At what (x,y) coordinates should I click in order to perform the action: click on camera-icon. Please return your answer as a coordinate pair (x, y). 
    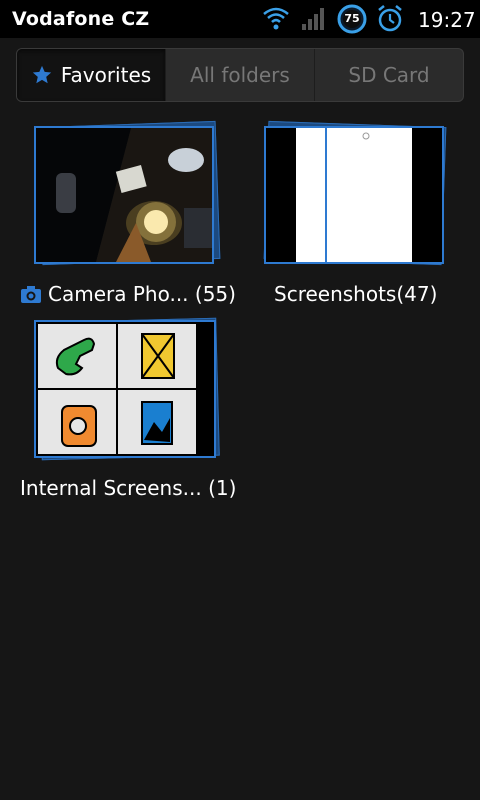
    Looking at the image, I should click on (31, 294).